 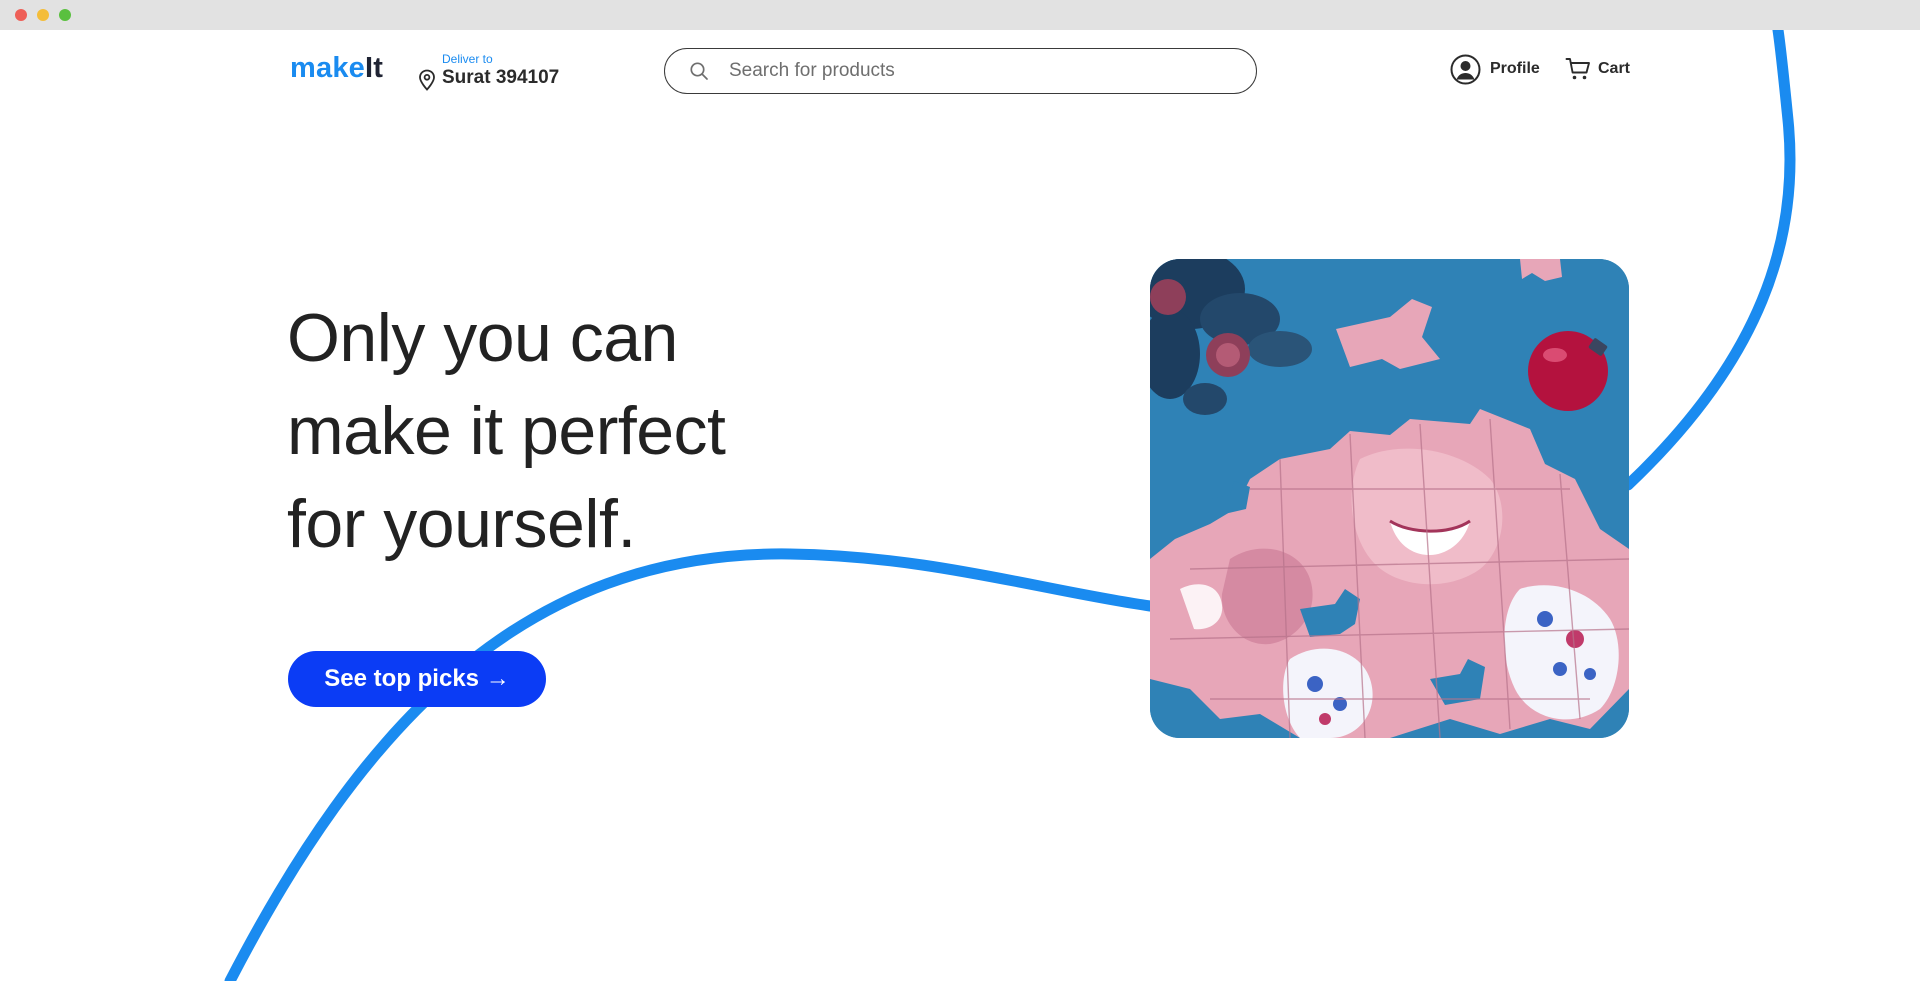 What do you see at coordinates (43, 15) in the screenshot?
I see `window-minimize-button` at bounding box center [43, 15].